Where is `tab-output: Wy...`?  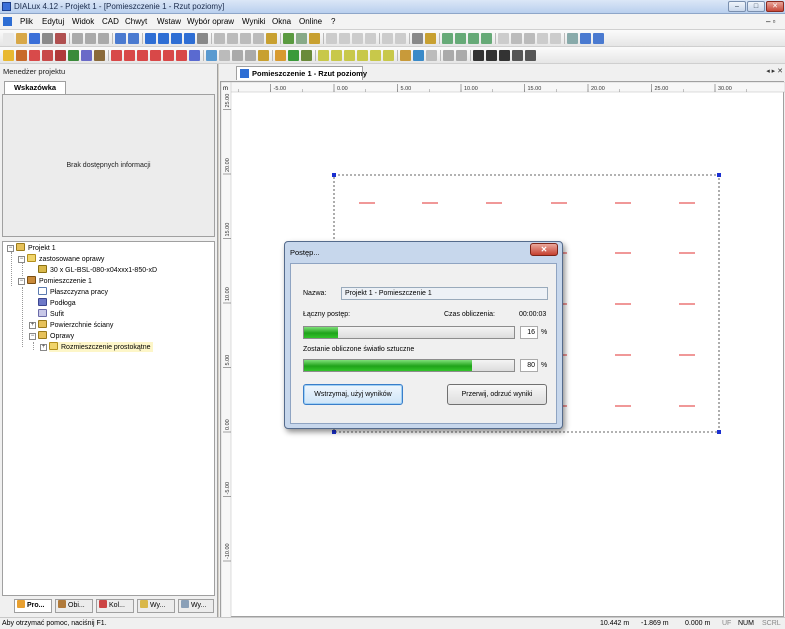 tab-output: Wy... is located at coordinates (196, 606).